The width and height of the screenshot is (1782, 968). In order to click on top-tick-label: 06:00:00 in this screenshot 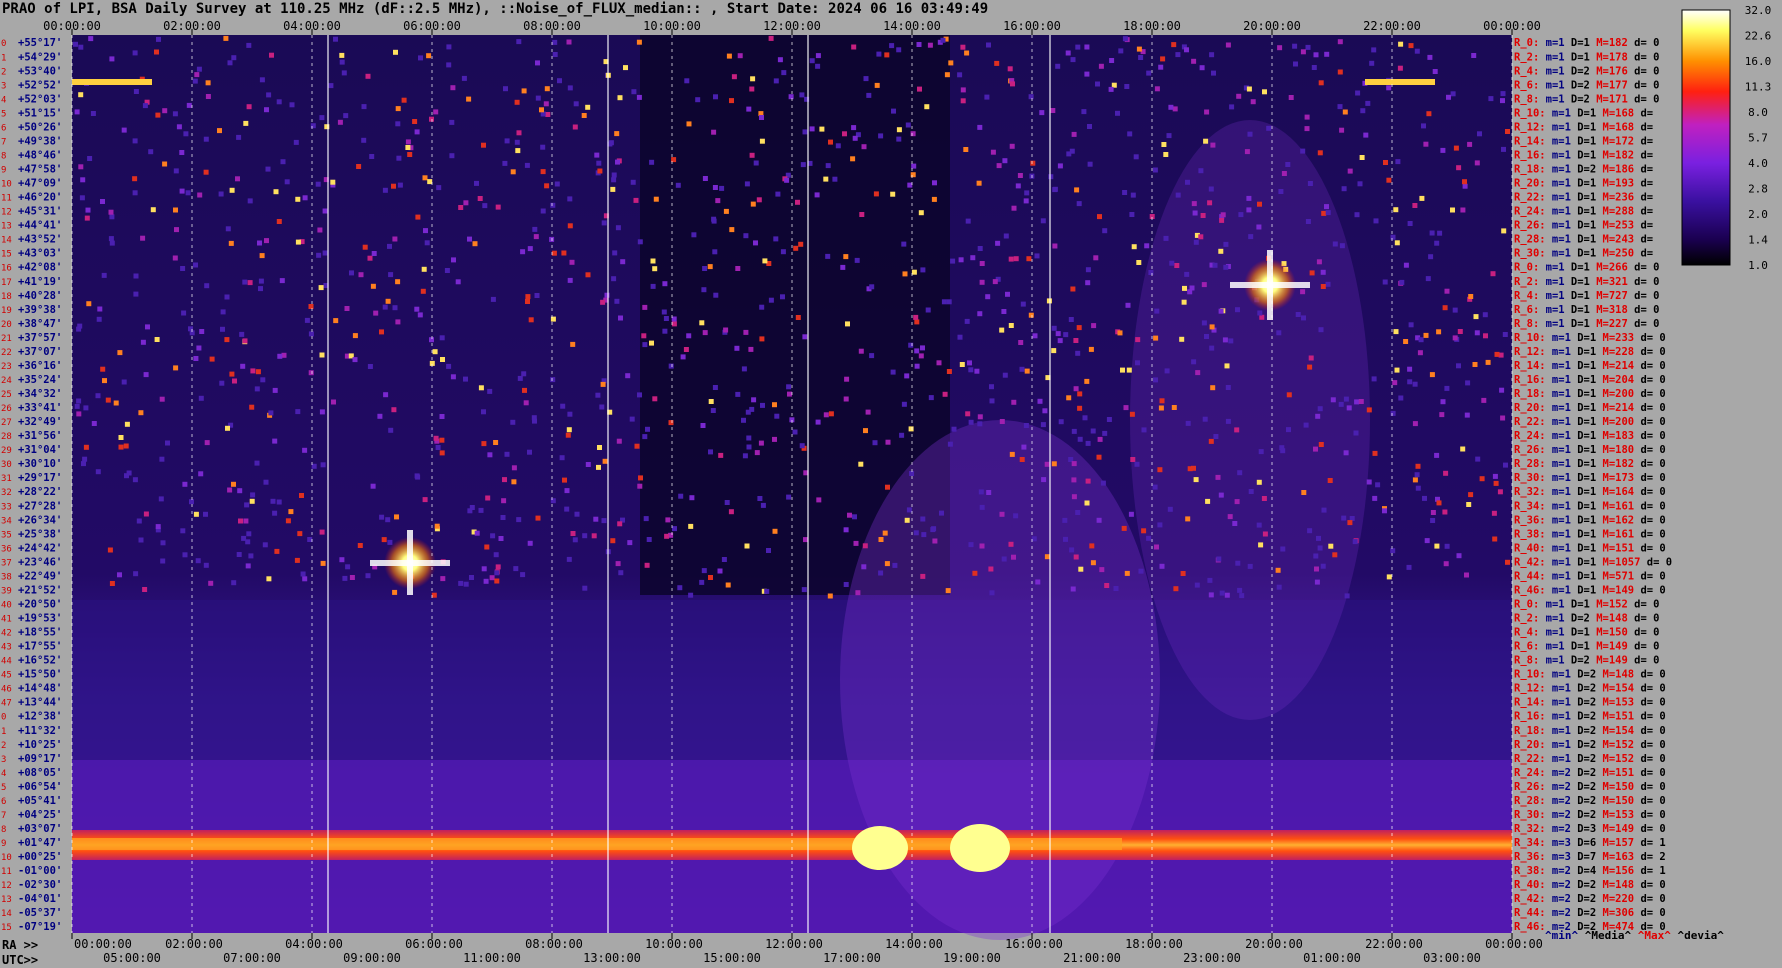, I will do `click(432, 26)`.